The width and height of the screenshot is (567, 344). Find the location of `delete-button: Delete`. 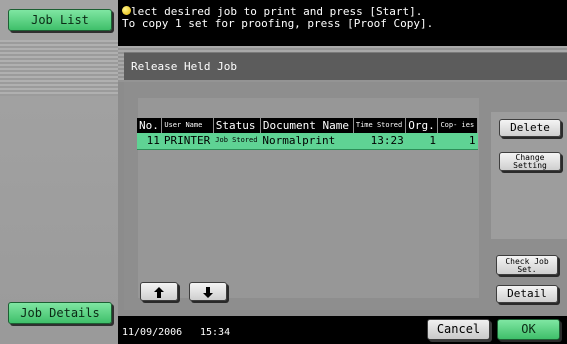

delete-button: Delete is located at coordinates (530, 128).